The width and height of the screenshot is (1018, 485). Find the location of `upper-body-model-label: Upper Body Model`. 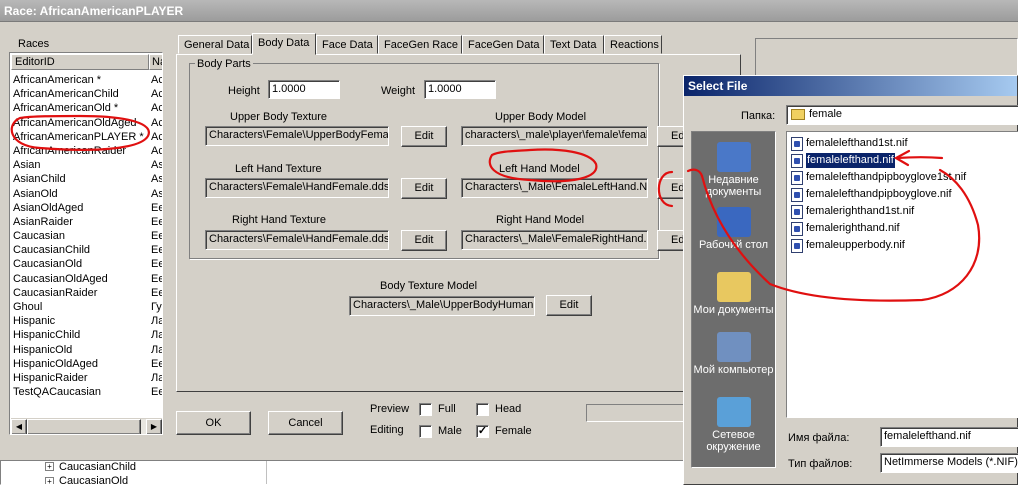

upper-body-model-label: Upper Body Model is located at coordinates (541, 117).